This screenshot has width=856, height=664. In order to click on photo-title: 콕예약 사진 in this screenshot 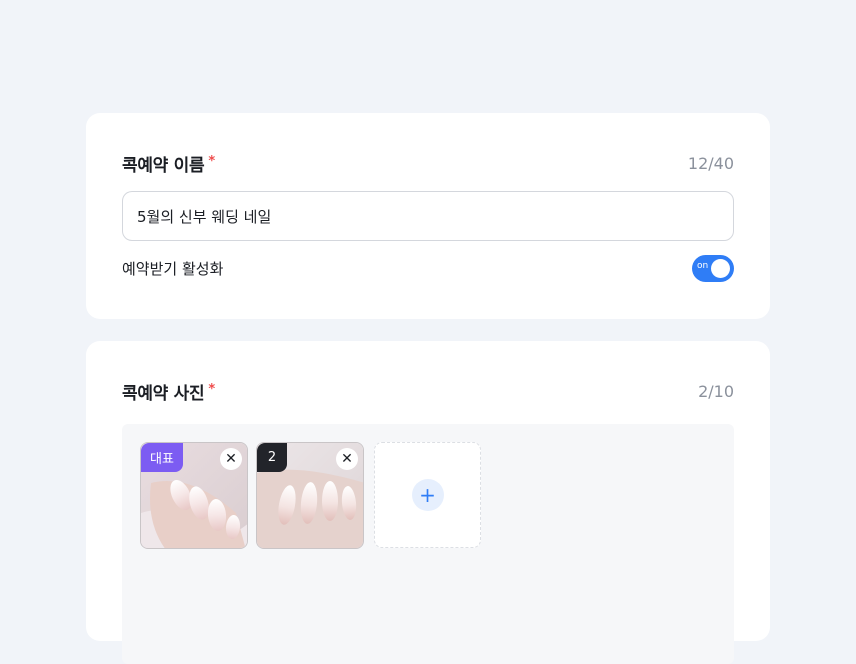, I will do `click(163, 393)`.